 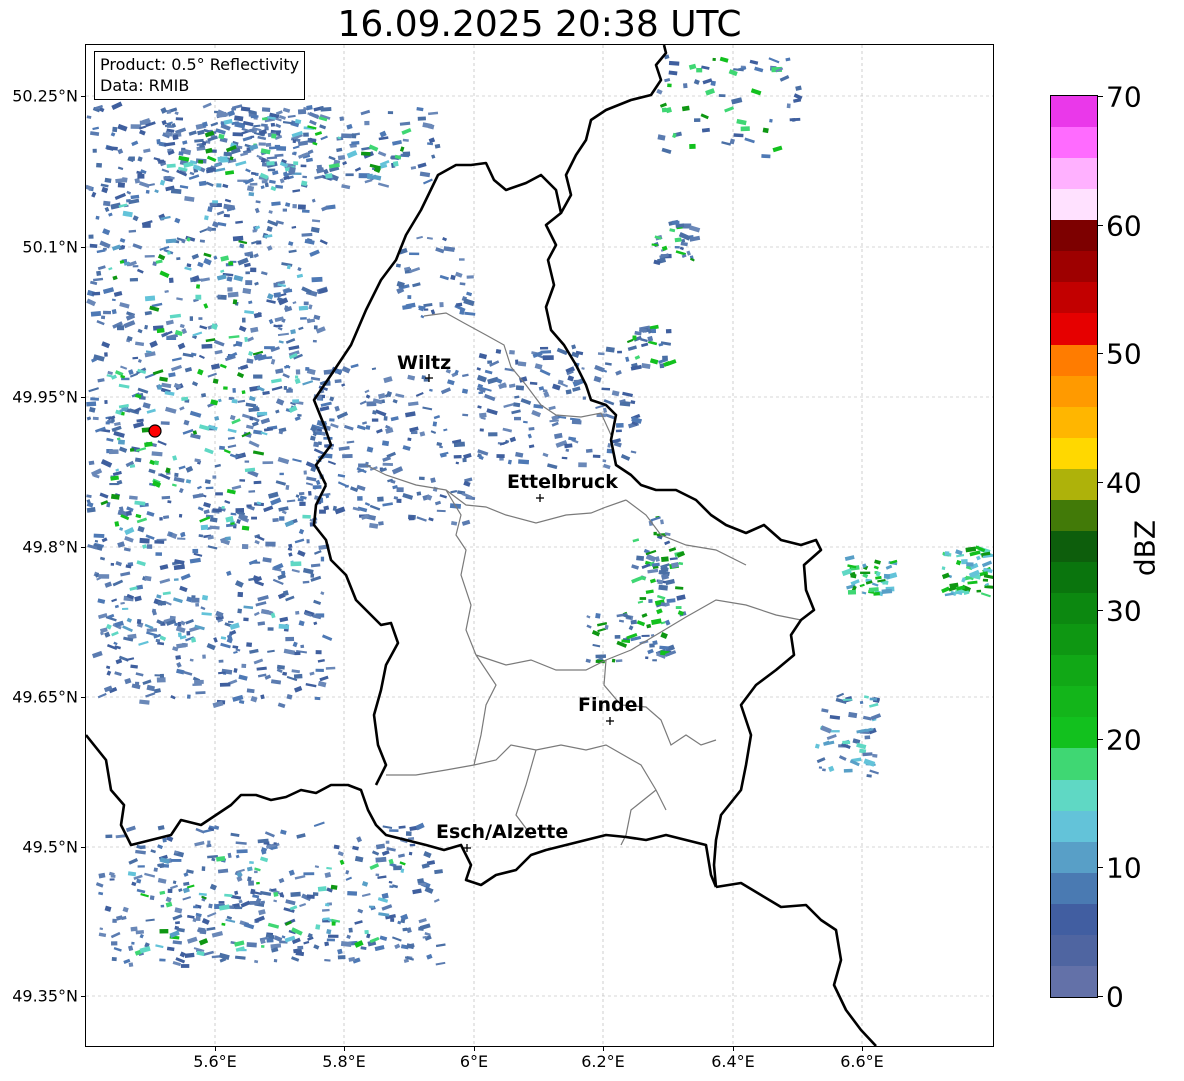 What do you see at coordinates (83, 96) in the screenshot?
I see `lat-tick` at bounding box center [83, 96].